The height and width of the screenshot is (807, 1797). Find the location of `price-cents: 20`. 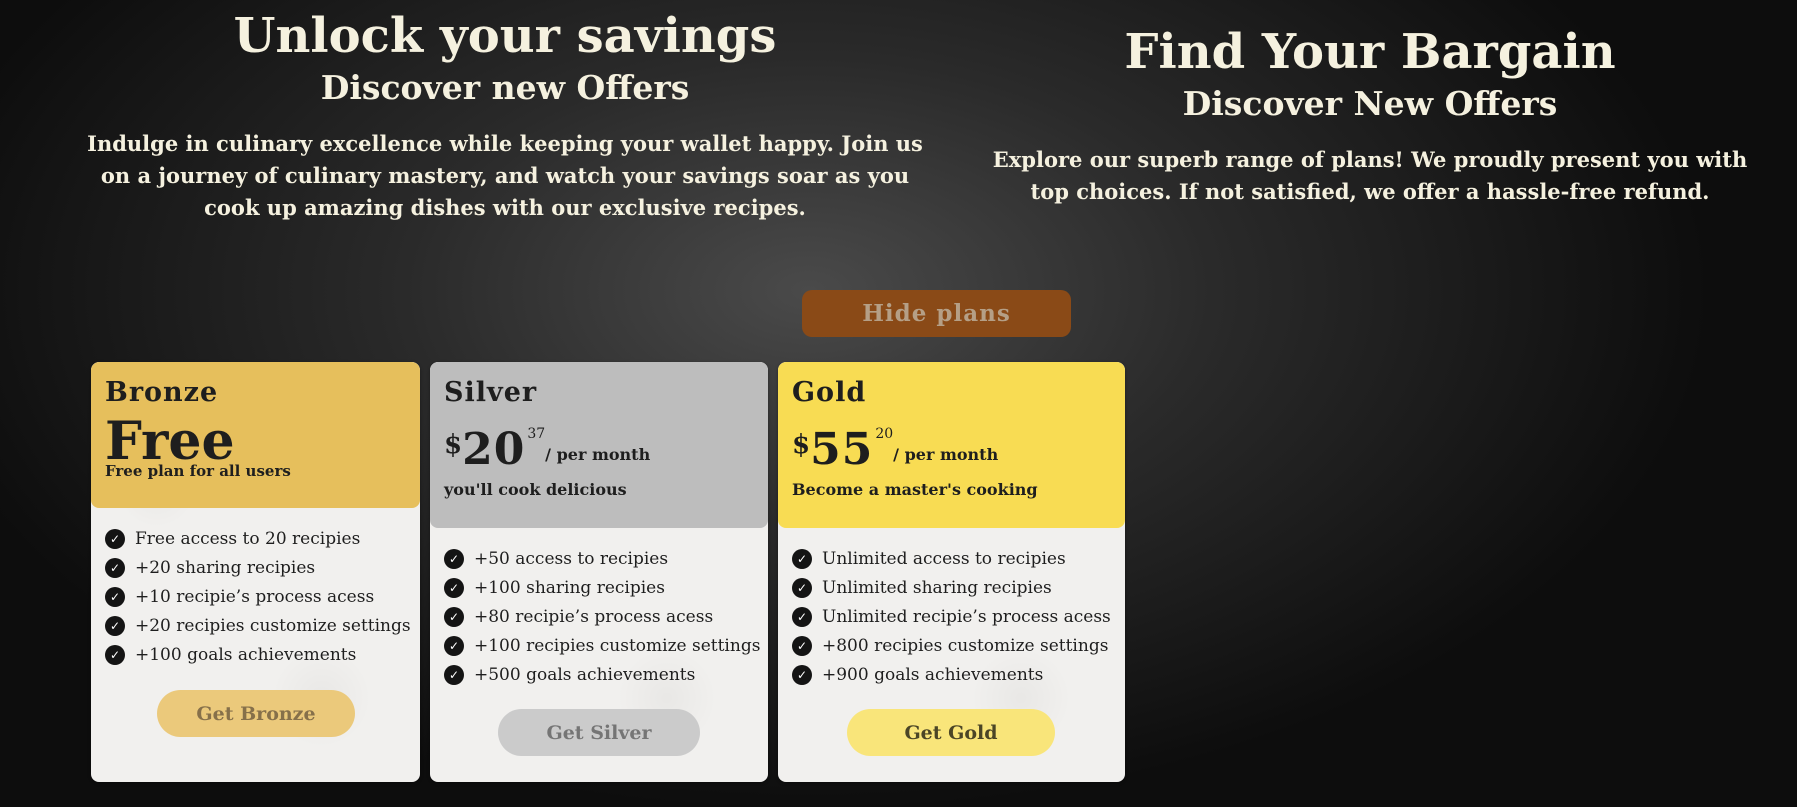

price-cents: 20 is located at coordinates (884, 434).